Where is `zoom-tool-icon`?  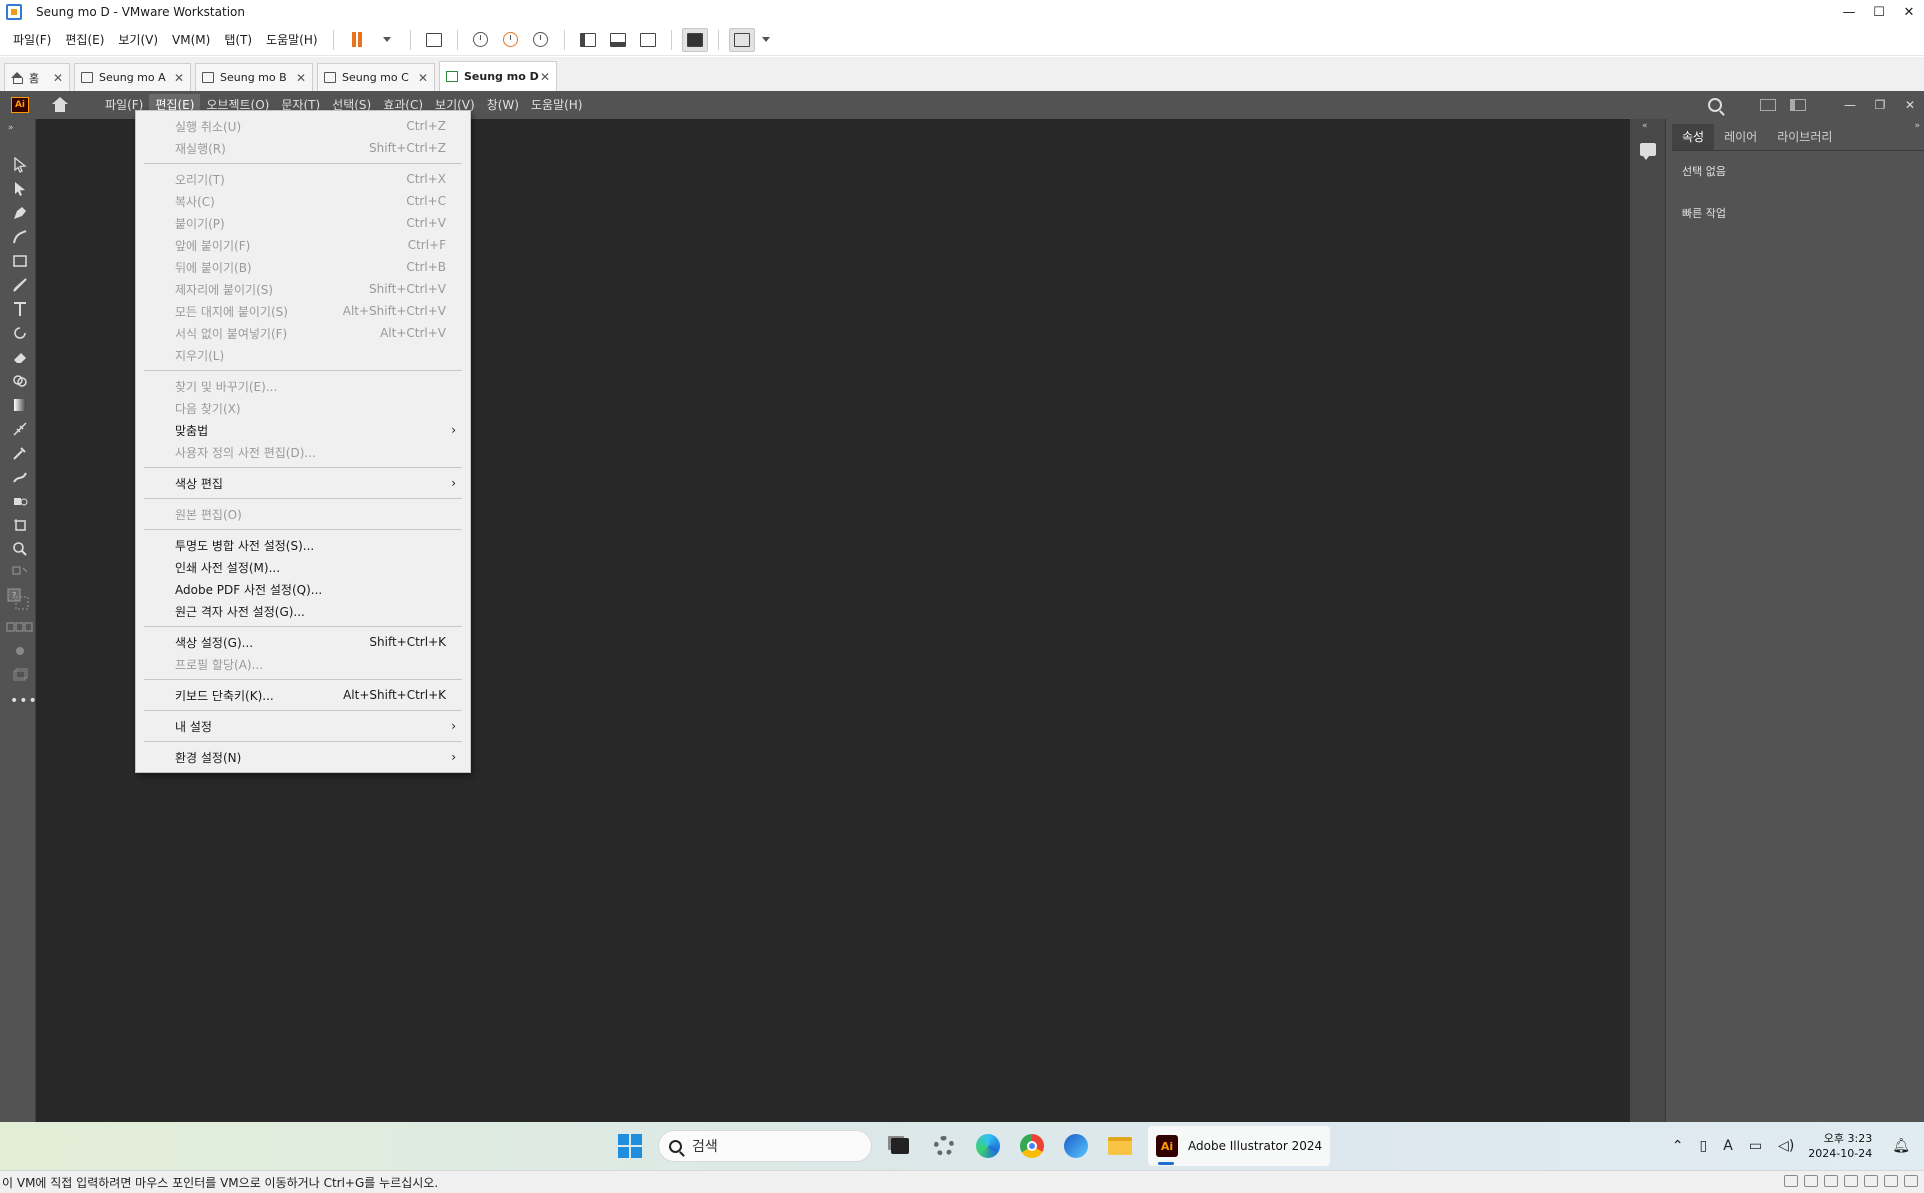
zoom-tool-icon is located at coordinates (20, 549).